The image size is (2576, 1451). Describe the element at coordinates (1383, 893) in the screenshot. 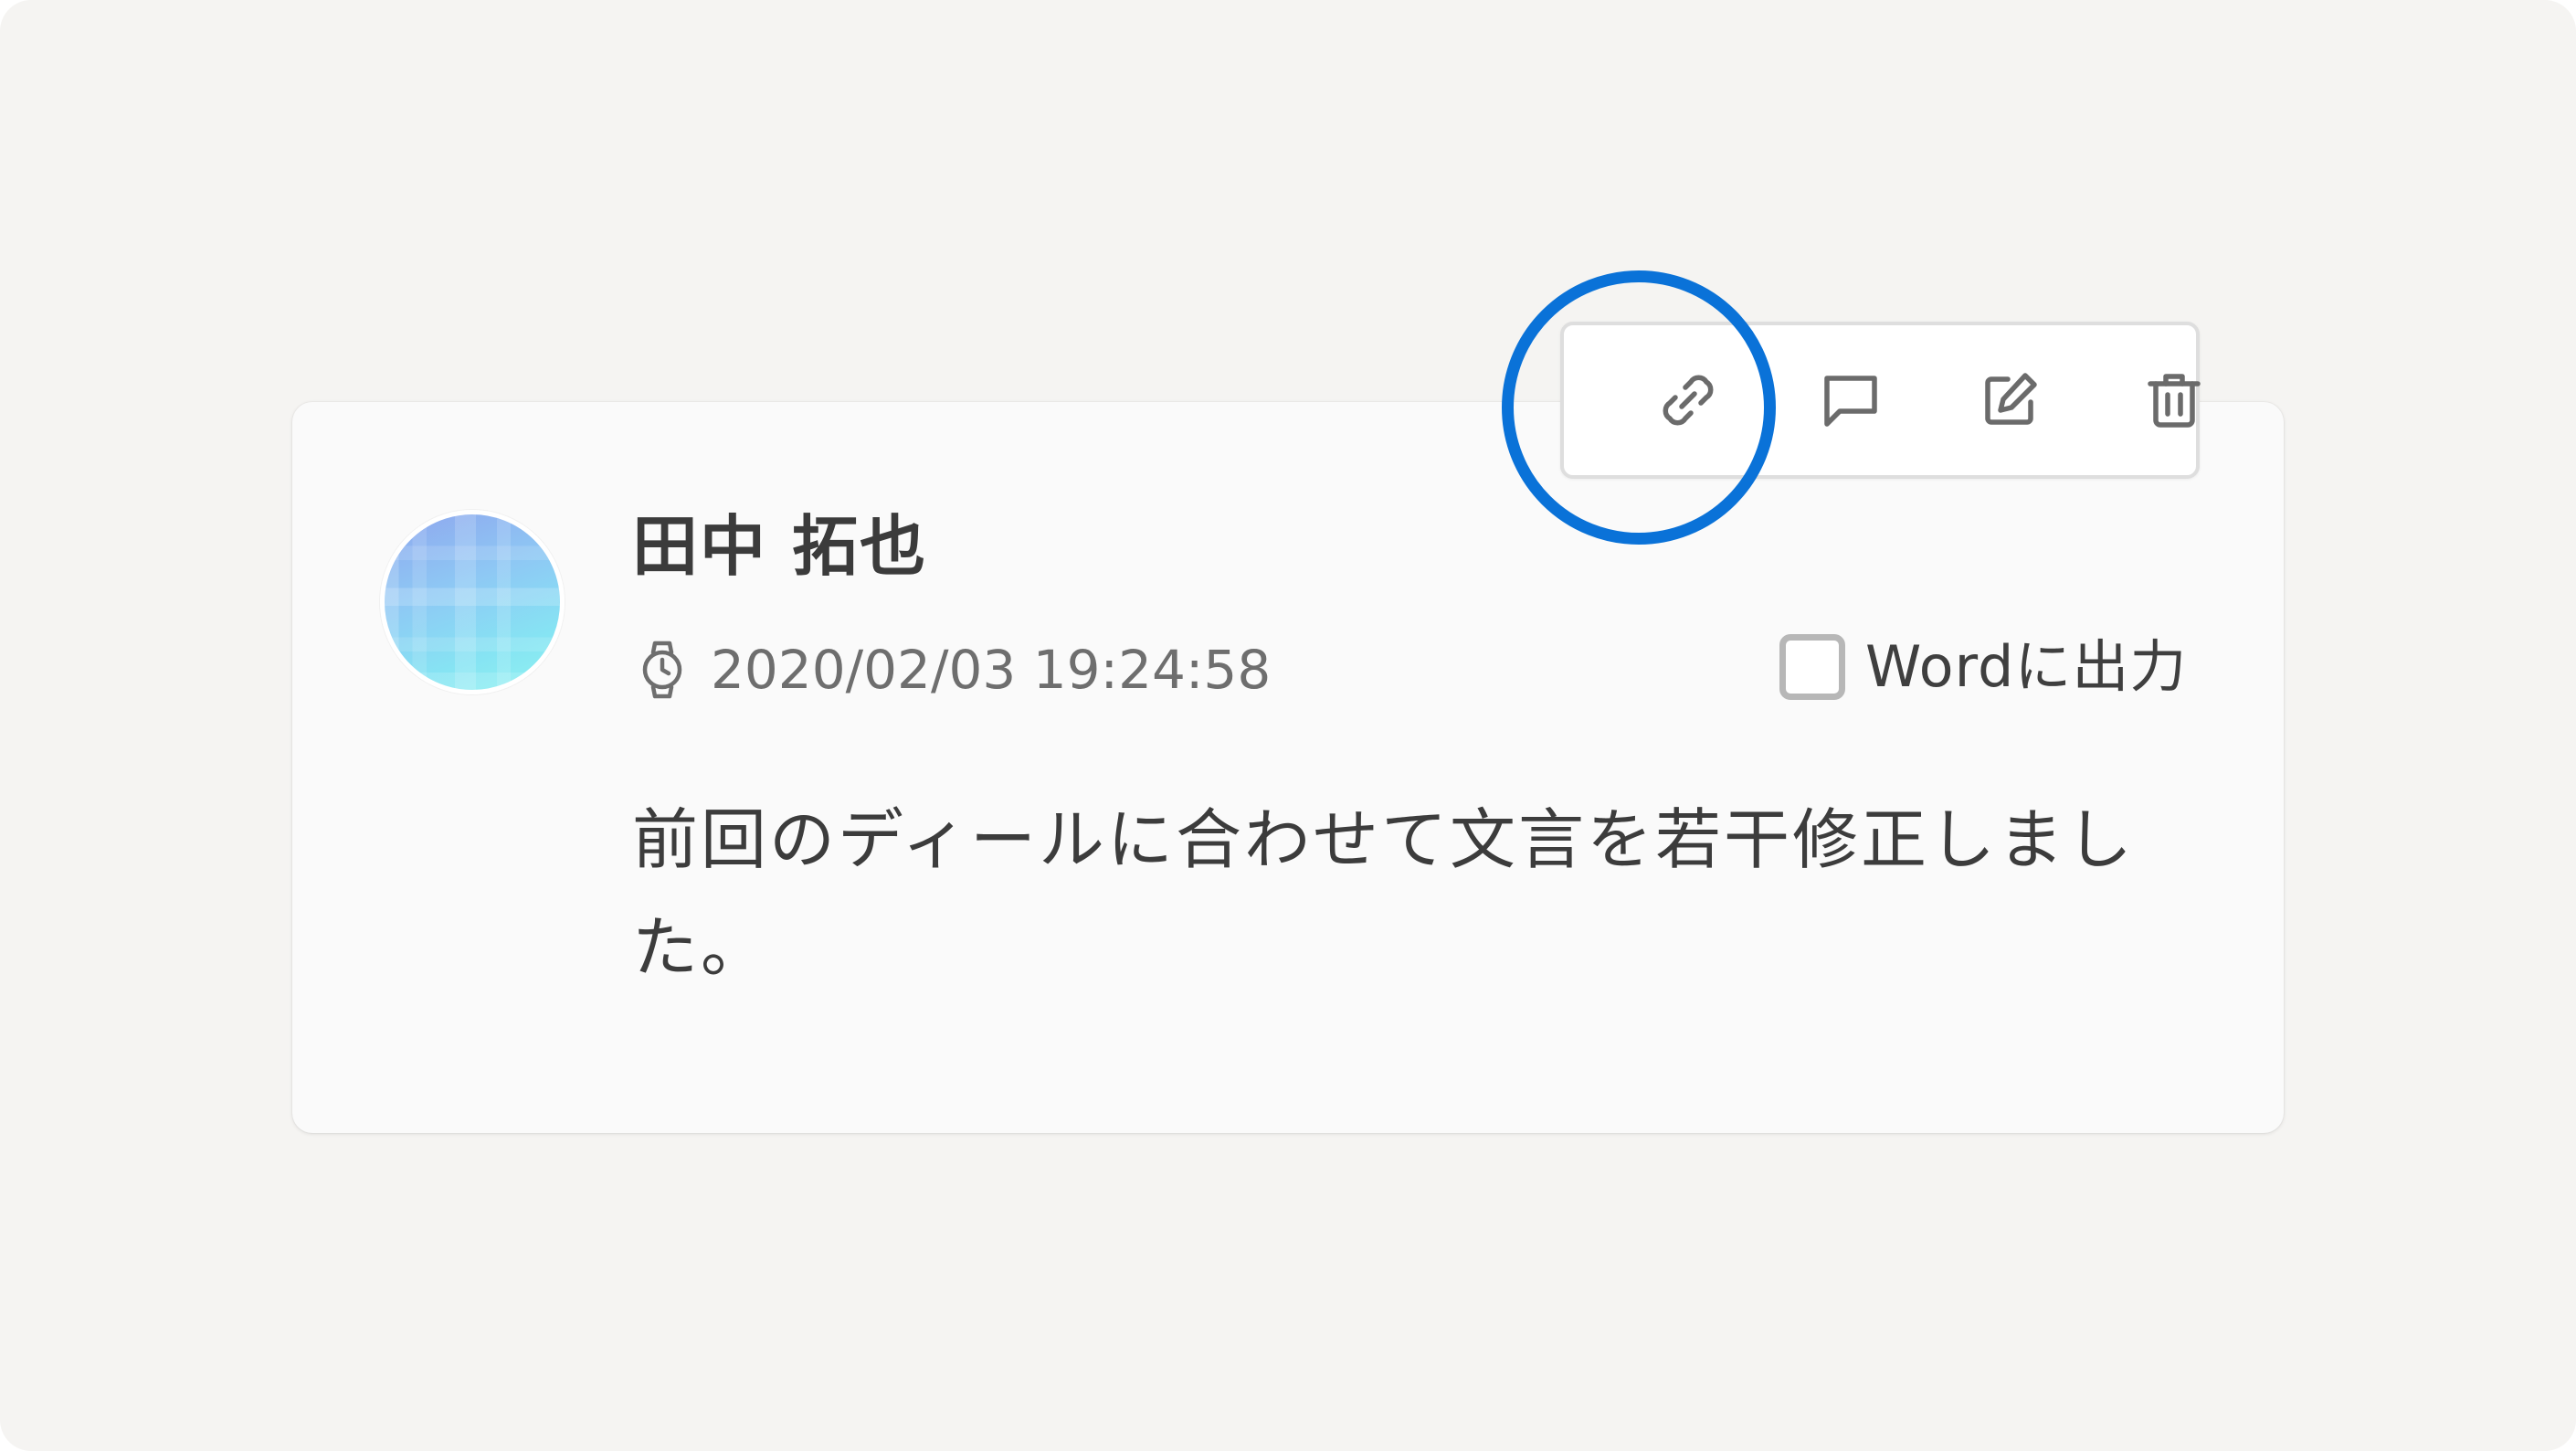

I see `comment-body: 前回のディールに合わせて文言を若干修正しました。` at that location.